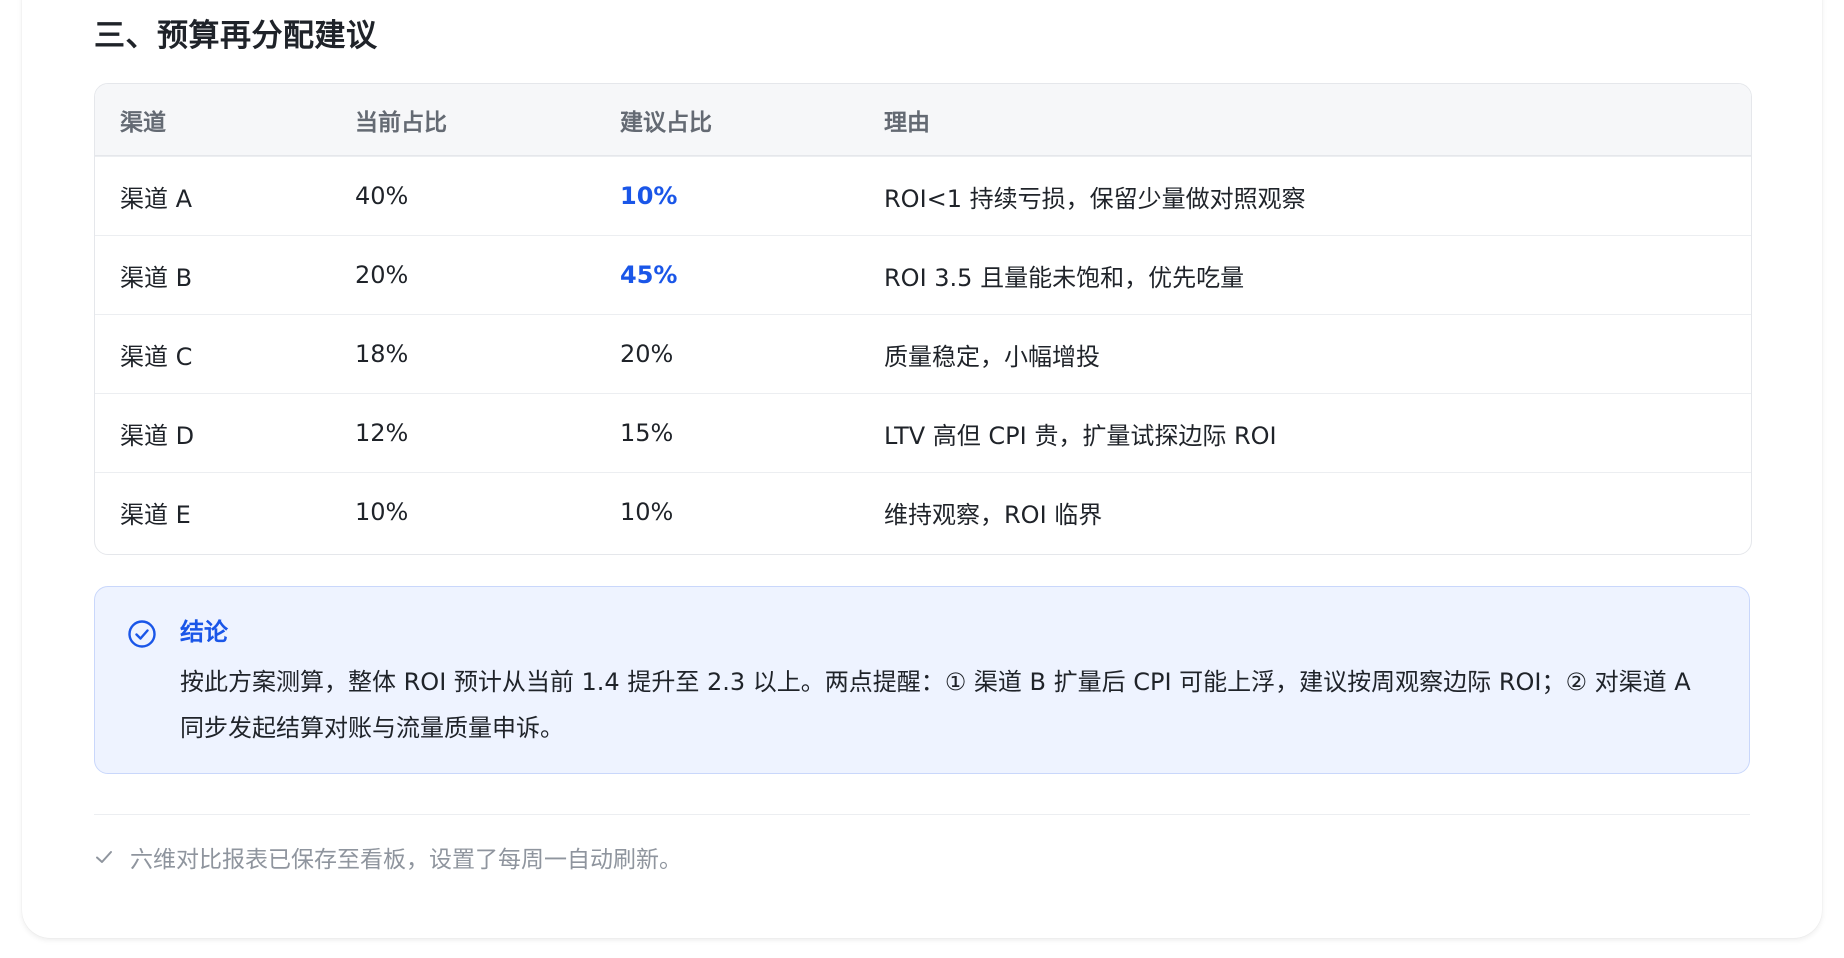 The height and width of the screenshot is (958, 1844). I want to click on channel-cell: 渠道 D, so click(157, 435).